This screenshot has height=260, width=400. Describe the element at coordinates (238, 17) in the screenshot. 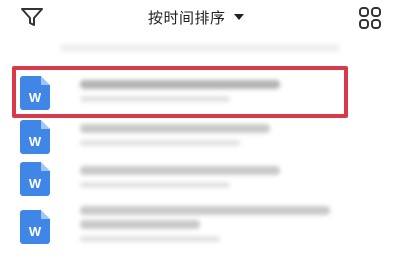

I see `caret-down-icon` at that location.